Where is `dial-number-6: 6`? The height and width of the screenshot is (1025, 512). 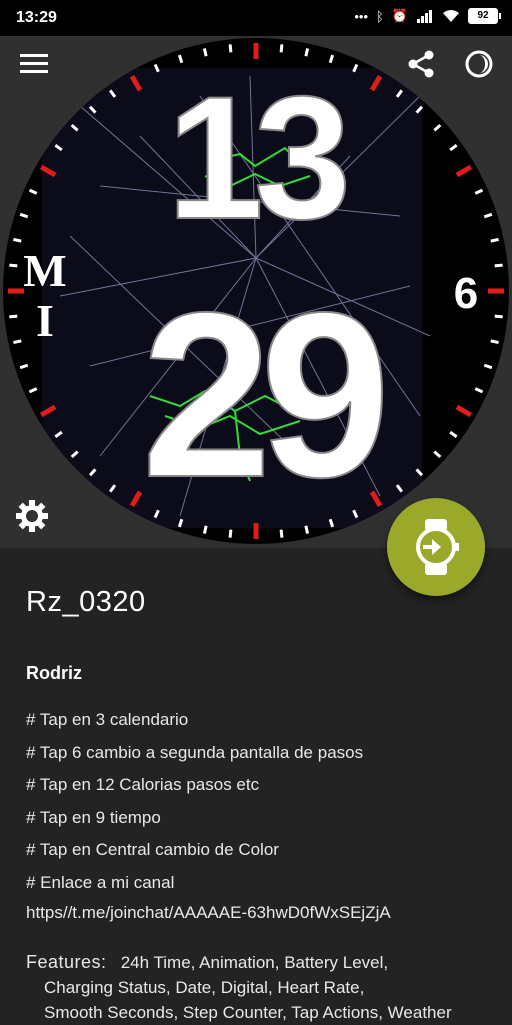
dial-number-6: 6 is located at coordinates (466, 293).